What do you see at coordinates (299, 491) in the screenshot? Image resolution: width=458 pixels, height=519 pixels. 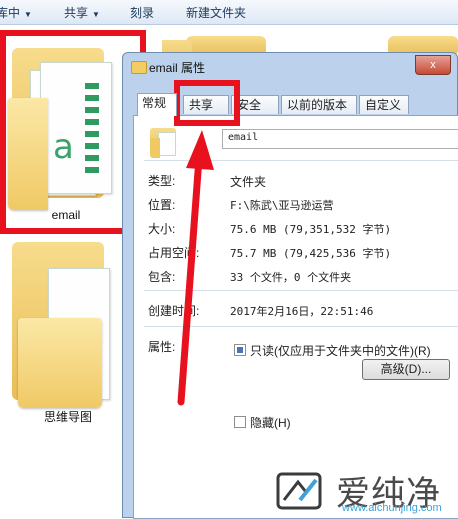 I see `aichunjing-logo-icon` at bounding box center [299, 491].